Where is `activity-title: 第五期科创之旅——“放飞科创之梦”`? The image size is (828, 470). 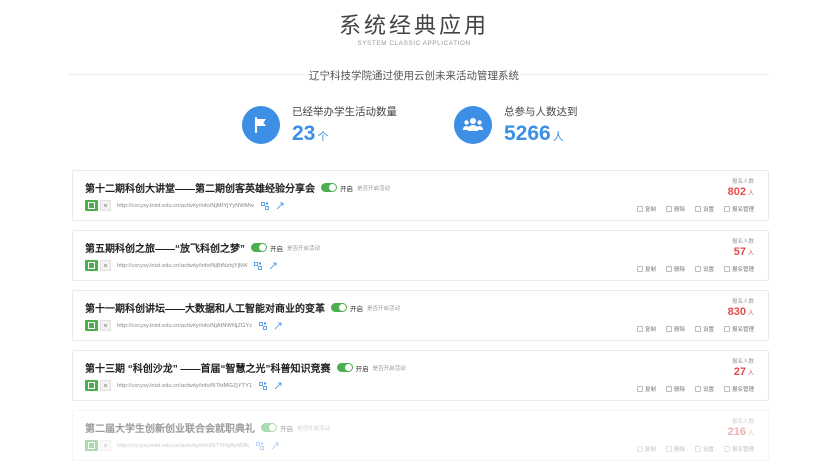
activity-title: 第五期科创之旅——“放飞科创之梦” is located at coordinates (165, 247).